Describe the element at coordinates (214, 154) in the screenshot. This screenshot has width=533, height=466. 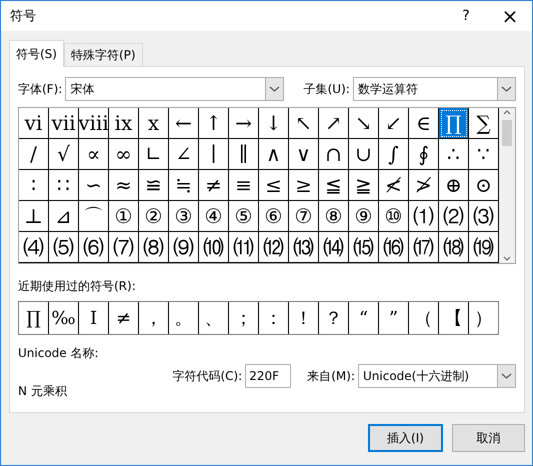
I see `symbol-cell: ∣` at that location.